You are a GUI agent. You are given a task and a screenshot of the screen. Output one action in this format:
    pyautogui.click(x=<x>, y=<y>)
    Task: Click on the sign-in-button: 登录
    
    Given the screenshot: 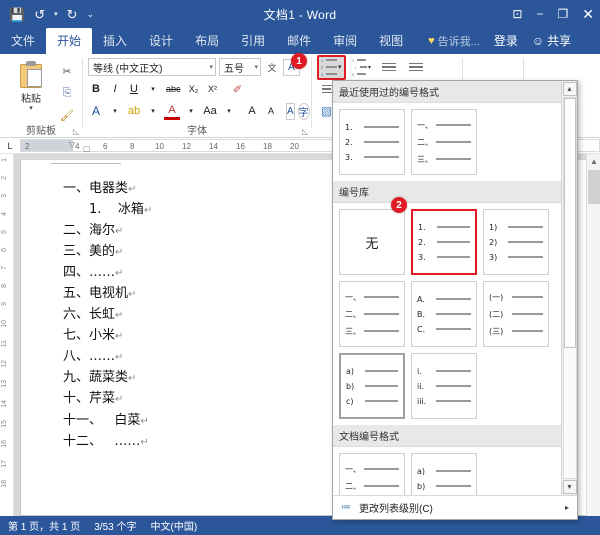 What is the action you would take?
    pyautogui.click(x=506, y=41)
    